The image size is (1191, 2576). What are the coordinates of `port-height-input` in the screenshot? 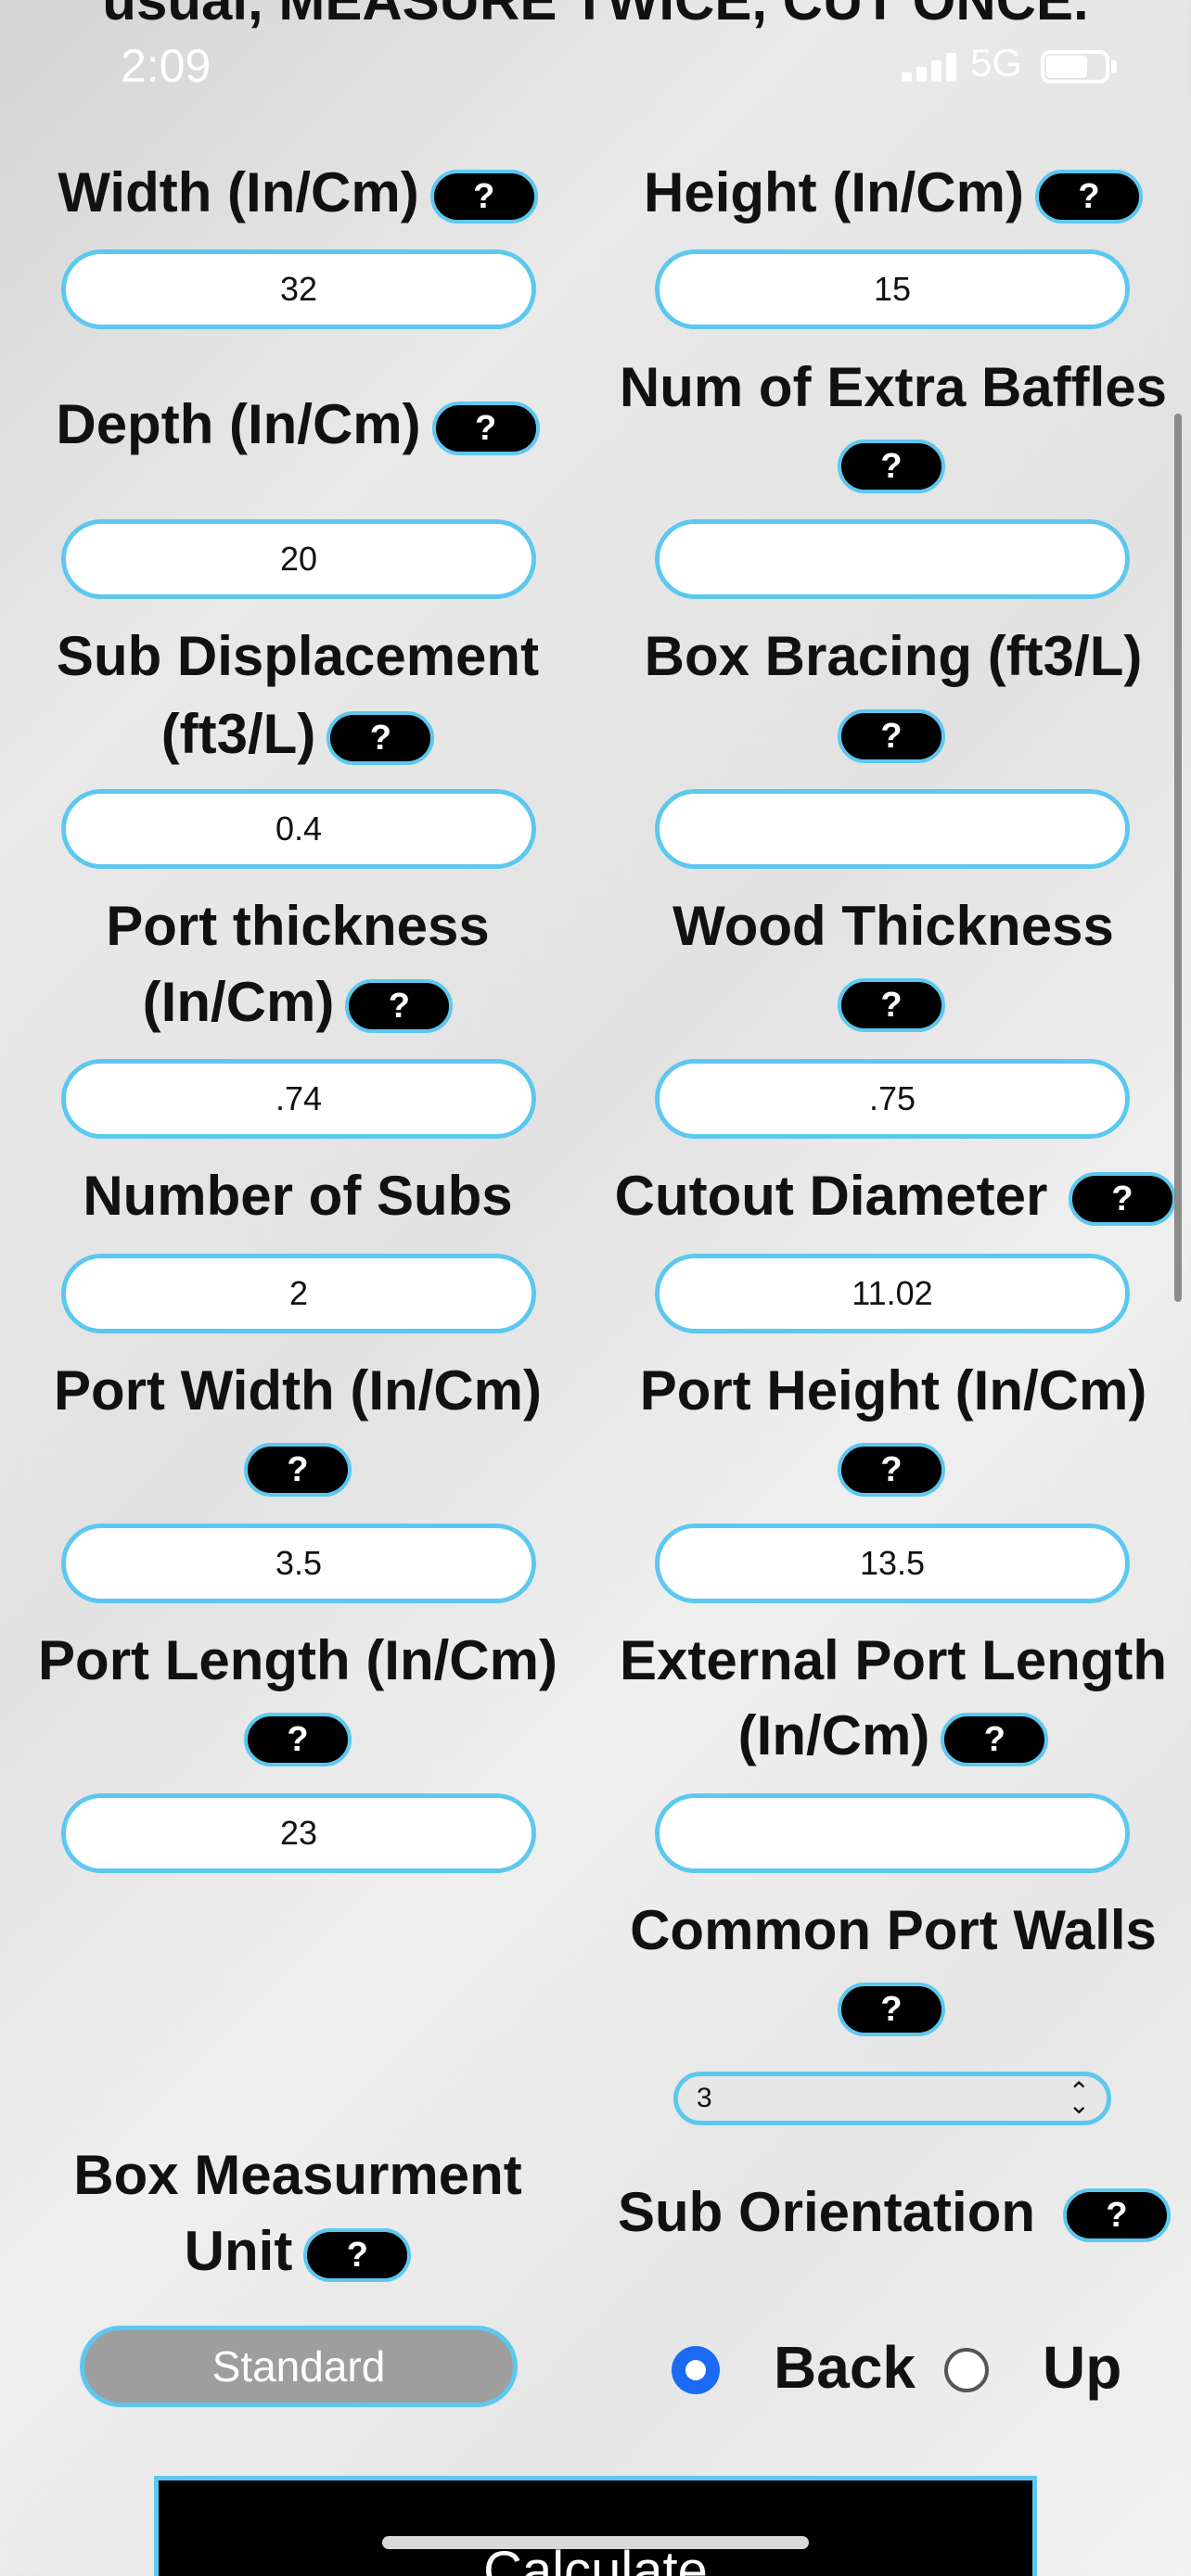 It's located at (892, 1564).